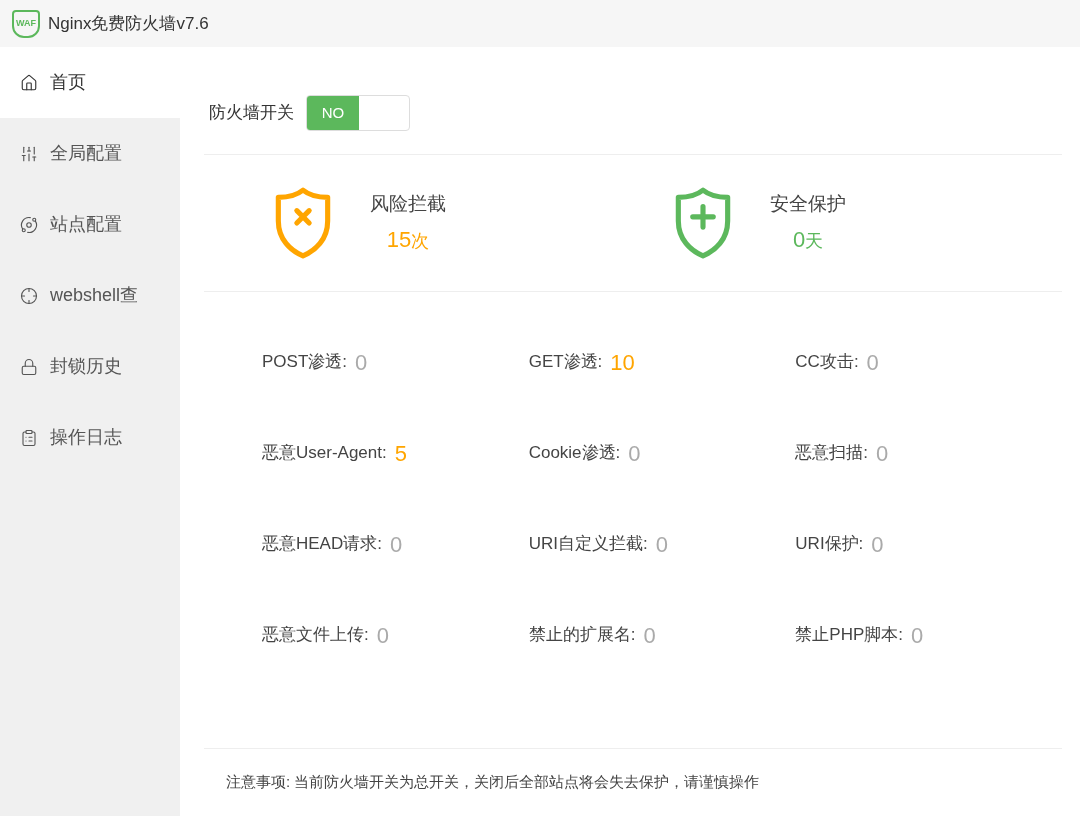 This screenshot has width=1080, height=816. Describe the element at coordinates (827, 362) in the screenshot. I see `stat-label: CC攻击:` at that location.